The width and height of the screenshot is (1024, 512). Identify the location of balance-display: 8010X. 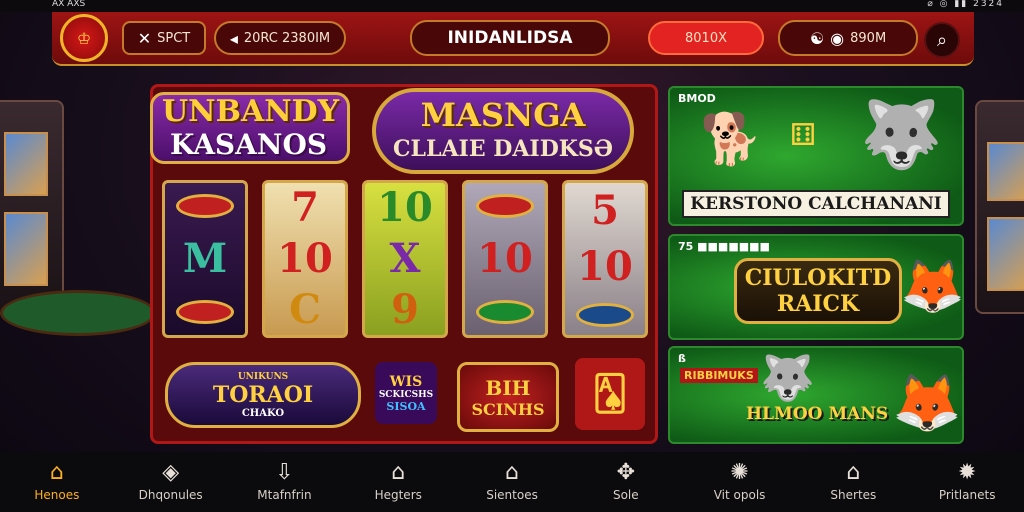
(706, 38).